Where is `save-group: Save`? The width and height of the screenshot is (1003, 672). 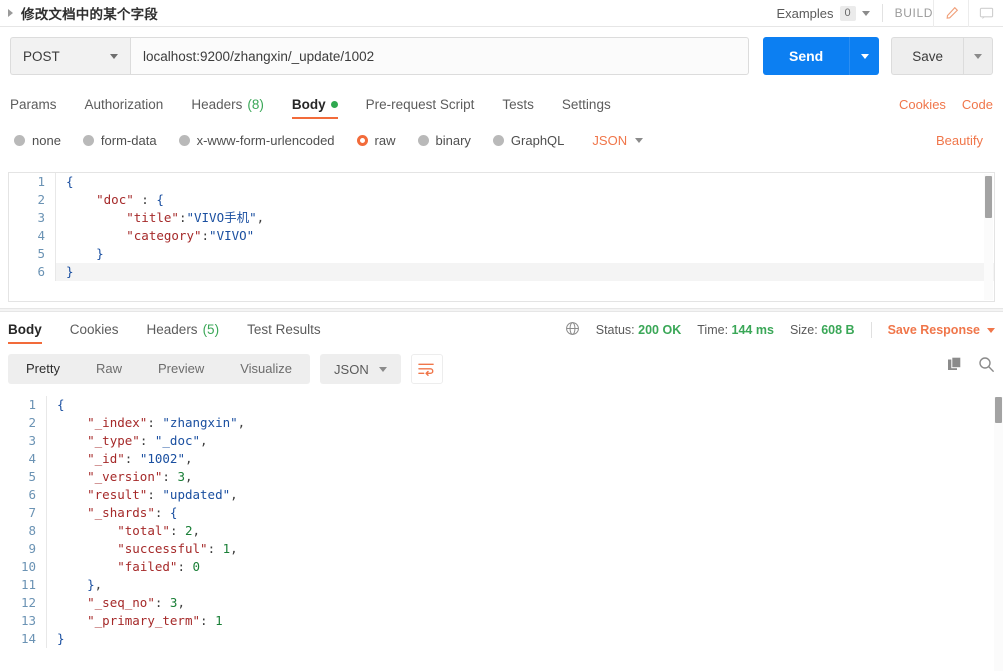 save-group: Save is located at coordinates (942, 56).